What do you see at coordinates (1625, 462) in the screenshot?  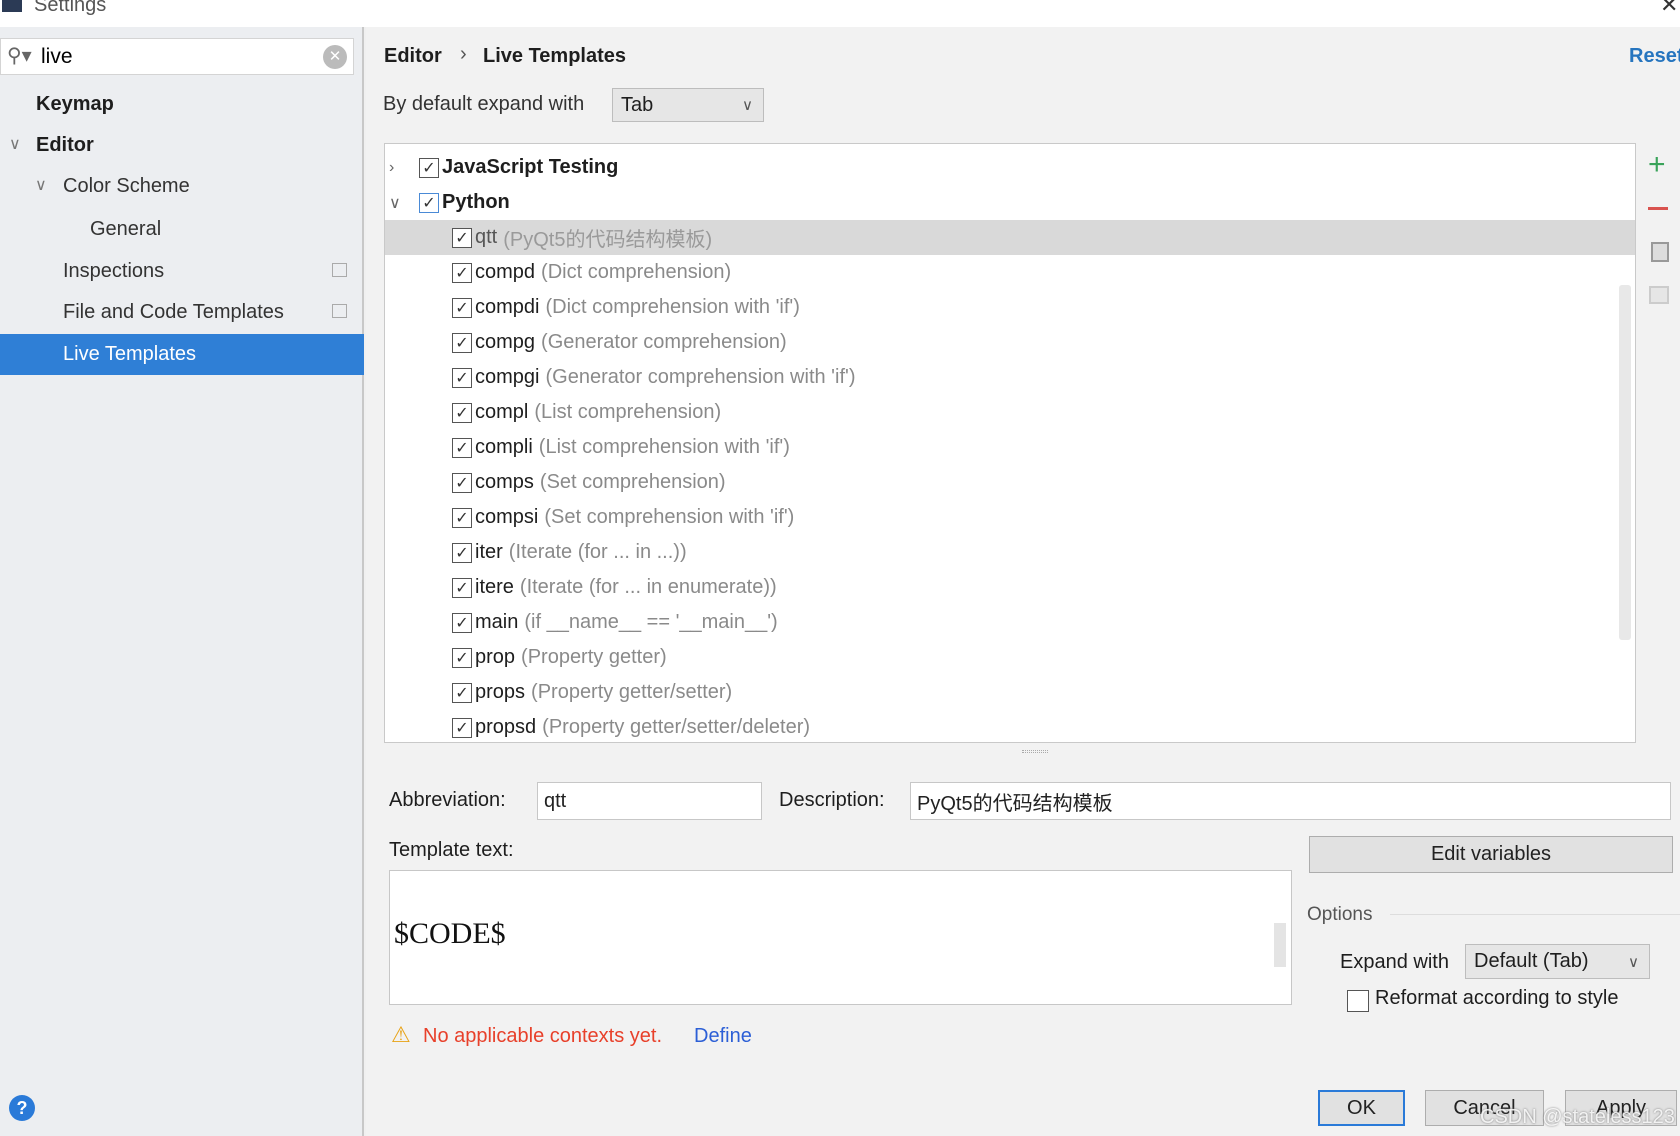 I see `tree-scrollbar` at bounding box center [1625, 462].